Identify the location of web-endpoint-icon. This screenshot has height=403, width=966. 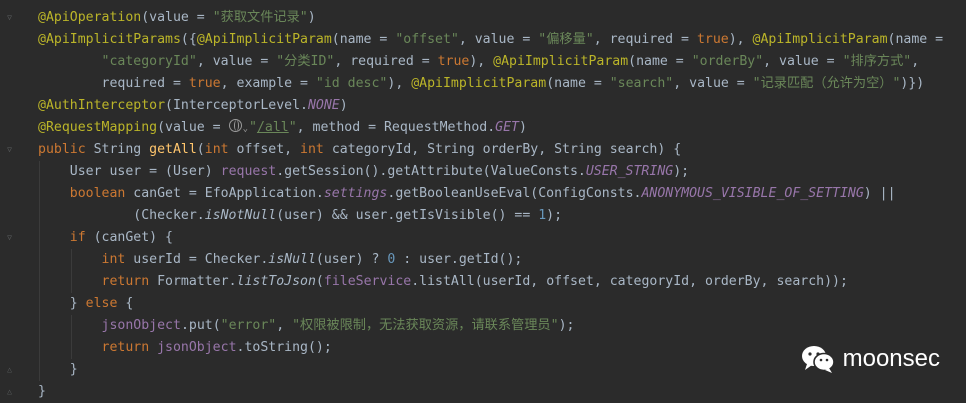
(235, 125).